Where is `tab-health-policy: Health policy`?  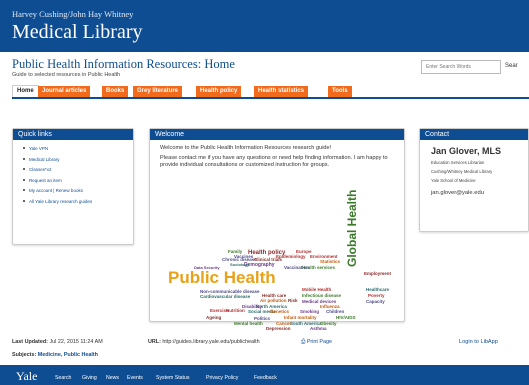
tab-health-policy: Health policy is located at coordinates (219, 91).